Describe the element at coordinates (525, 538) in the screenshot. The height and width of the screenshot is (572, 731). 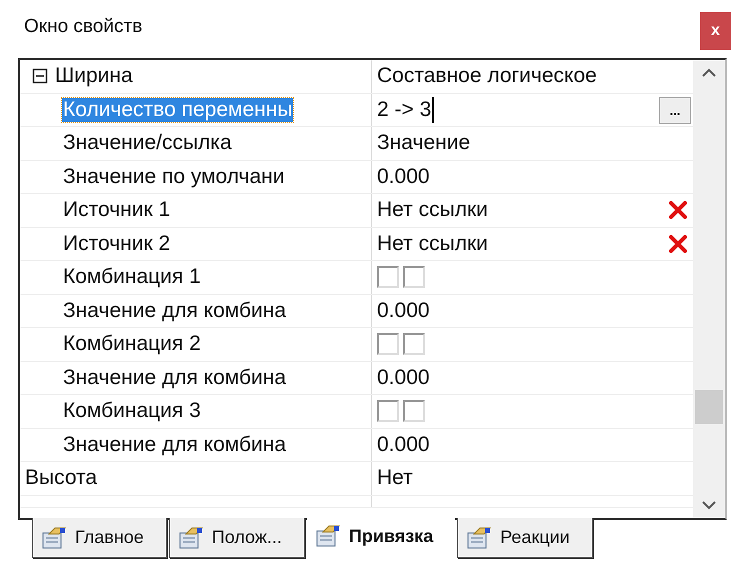
I see `tab: Реакции` at that location.